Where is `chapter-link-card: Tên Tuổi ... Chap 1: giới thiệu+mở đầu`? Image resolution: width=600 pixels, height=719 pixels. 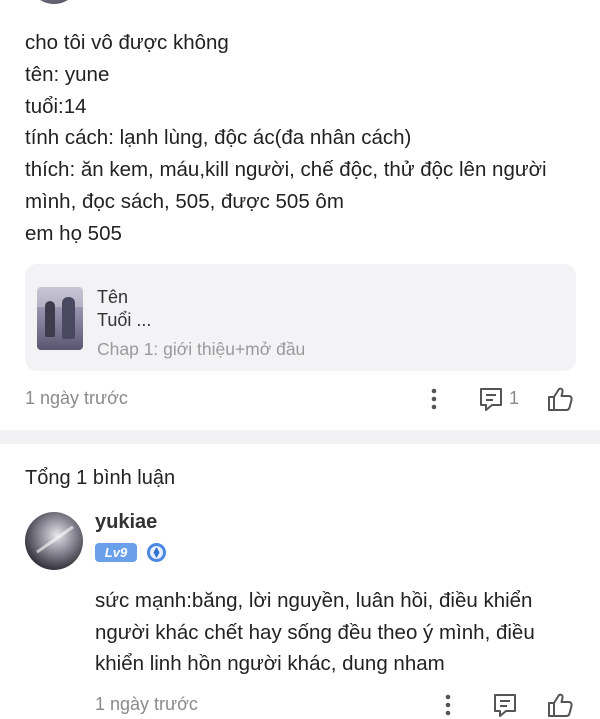 chapter-link-card: Tên Tuổi ... Chap 1: giới thiệu+mở đầu is located at coordinates (300, 317).